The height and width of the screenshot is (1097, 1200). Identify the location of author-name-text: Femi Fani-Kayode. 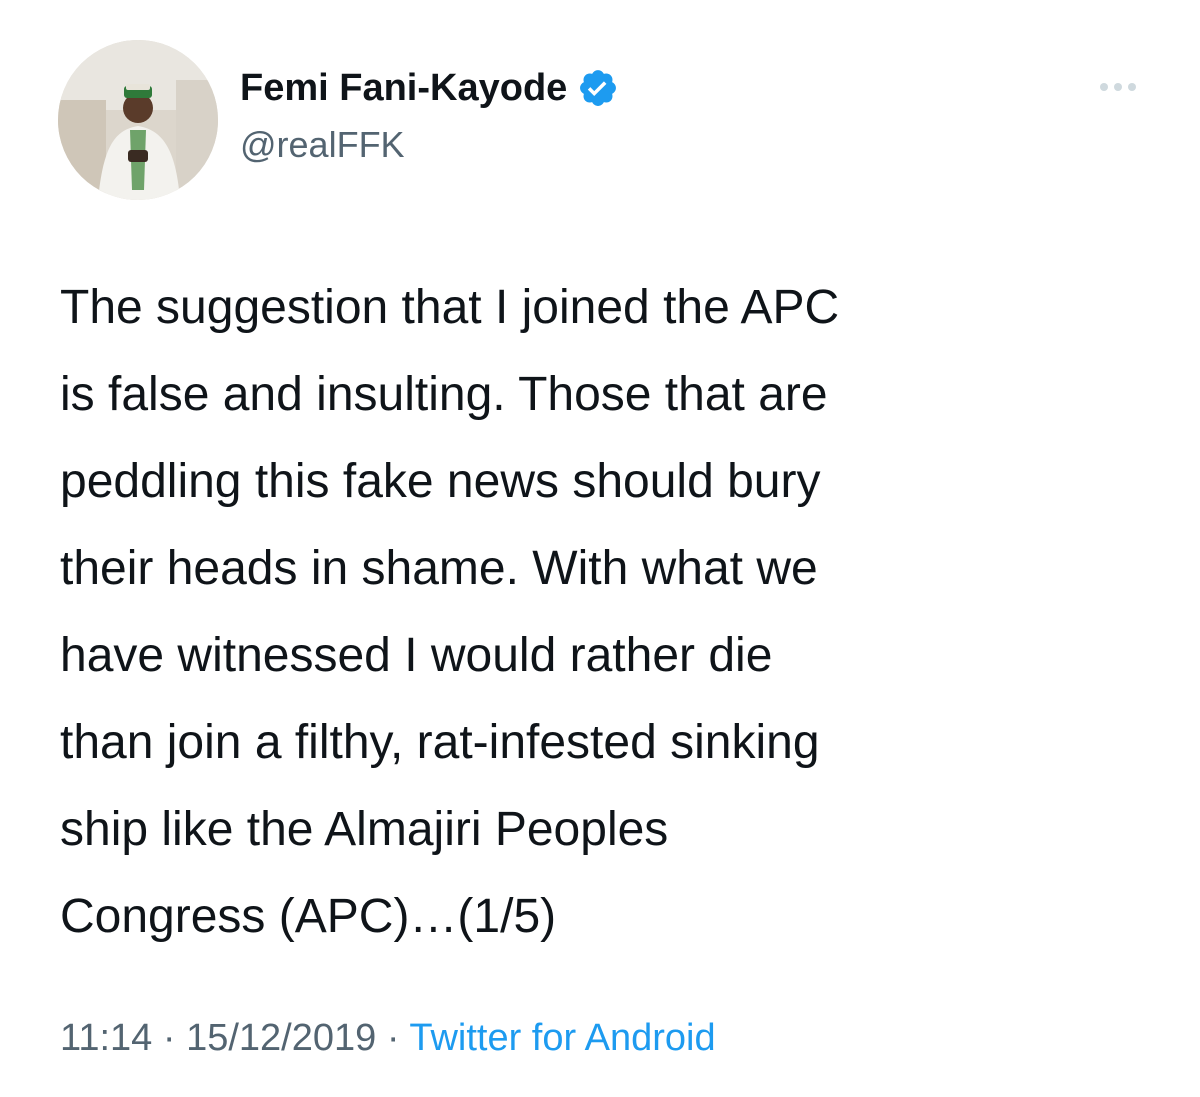
(404, 88).